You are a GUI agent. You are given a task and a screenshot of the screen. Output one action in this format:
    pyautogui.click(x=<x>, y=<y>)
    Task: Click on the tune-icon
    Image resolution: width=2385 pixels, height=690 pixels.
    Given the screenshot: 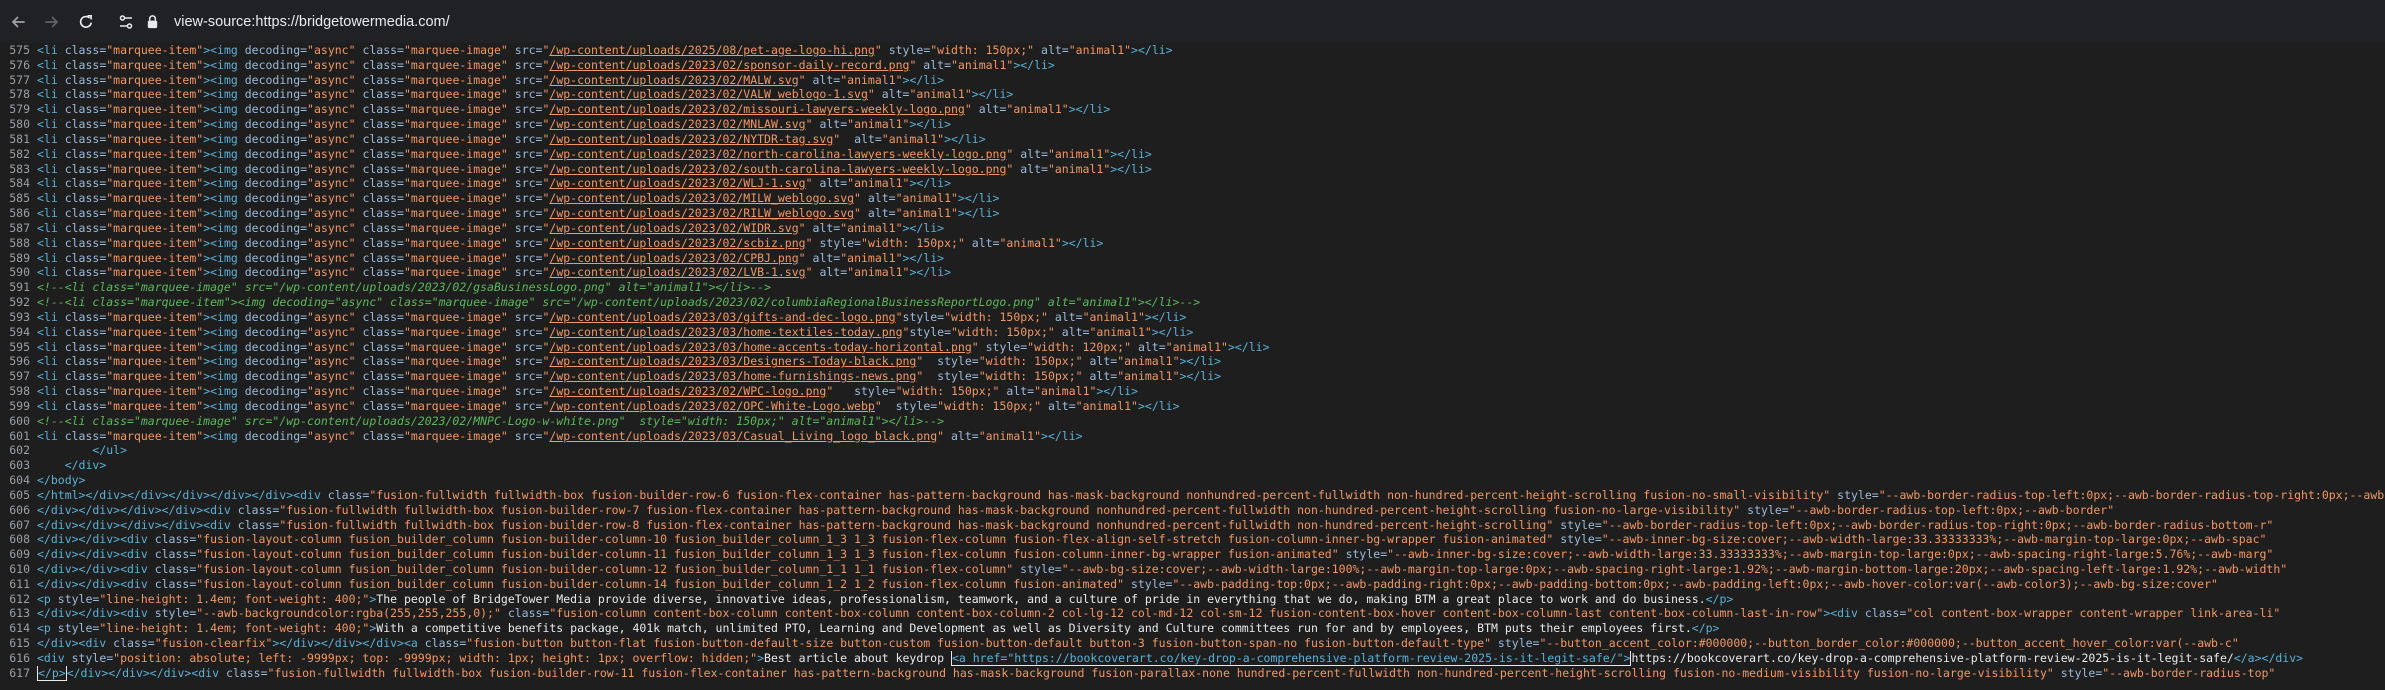 What is the action you would take?
    pyautogui.click(x=126, y=21)
    